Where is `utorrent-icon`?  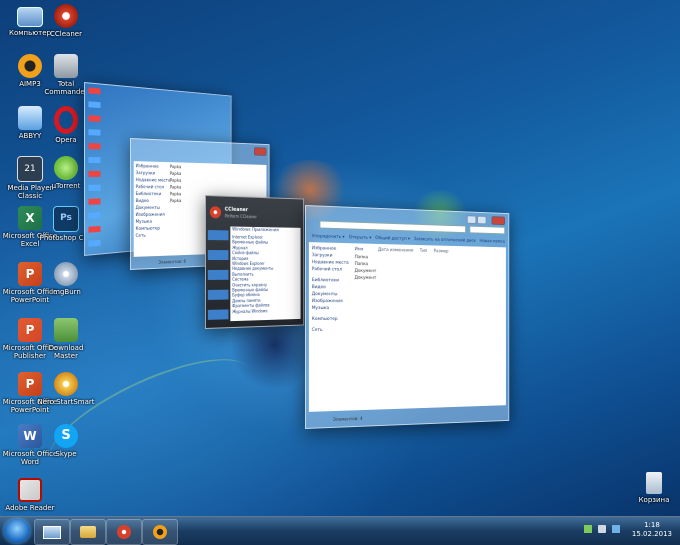
utorrent-icon is located at coordinates (66, 168).